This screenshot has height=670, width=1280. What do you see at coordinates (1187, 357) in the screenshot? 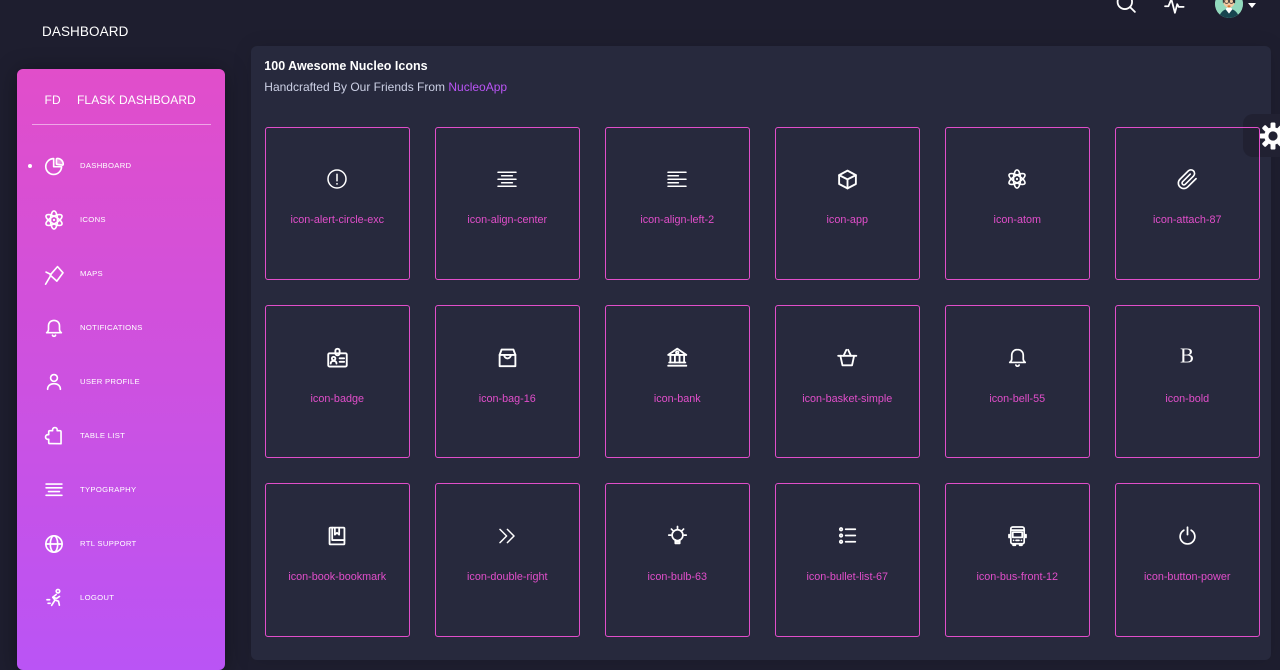
I see `svg-text: B` at bounding box center [1187, 357].